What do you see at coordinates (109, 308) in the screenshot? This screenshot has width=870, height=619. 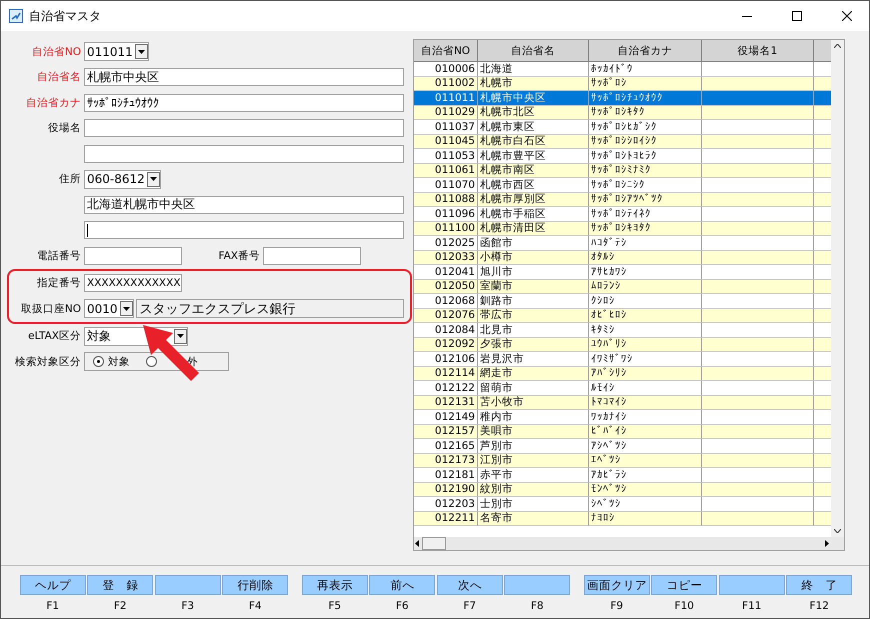 I see `combo-box: 0010` at bounding box center [109, 308].